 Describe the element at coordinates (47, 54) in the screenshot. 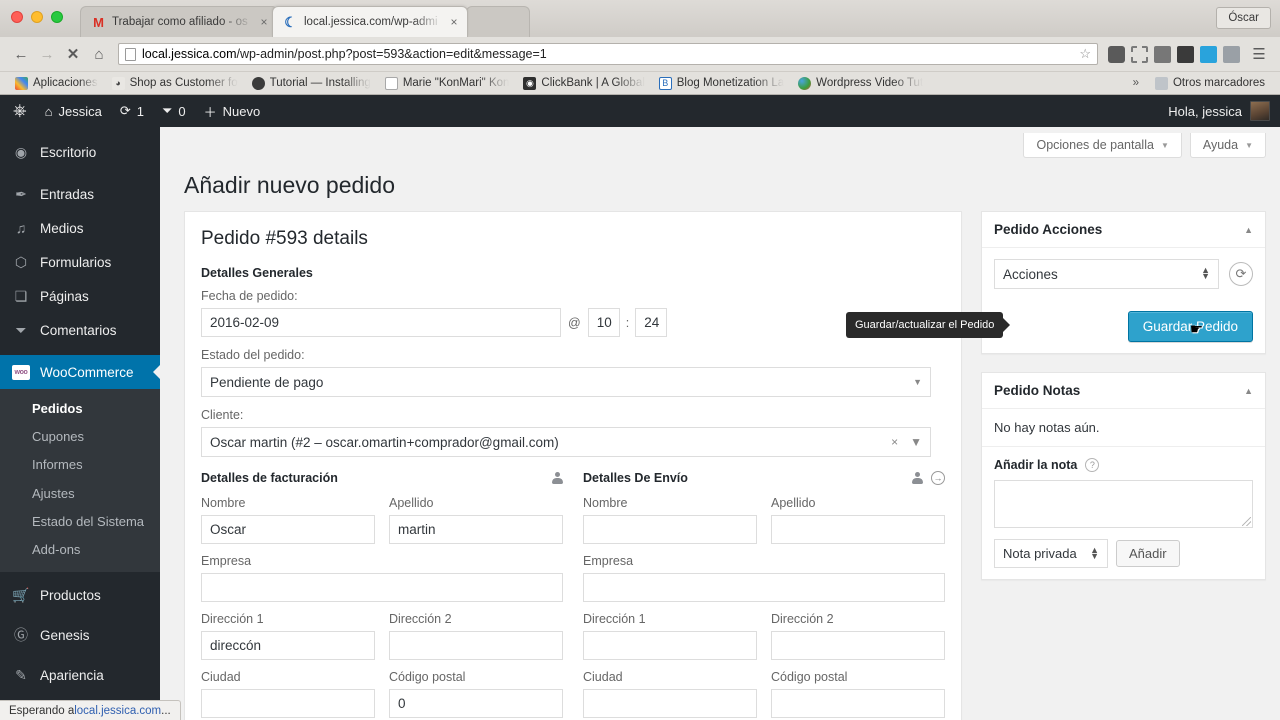

I see `forward-arrow-icon: →` at that location.